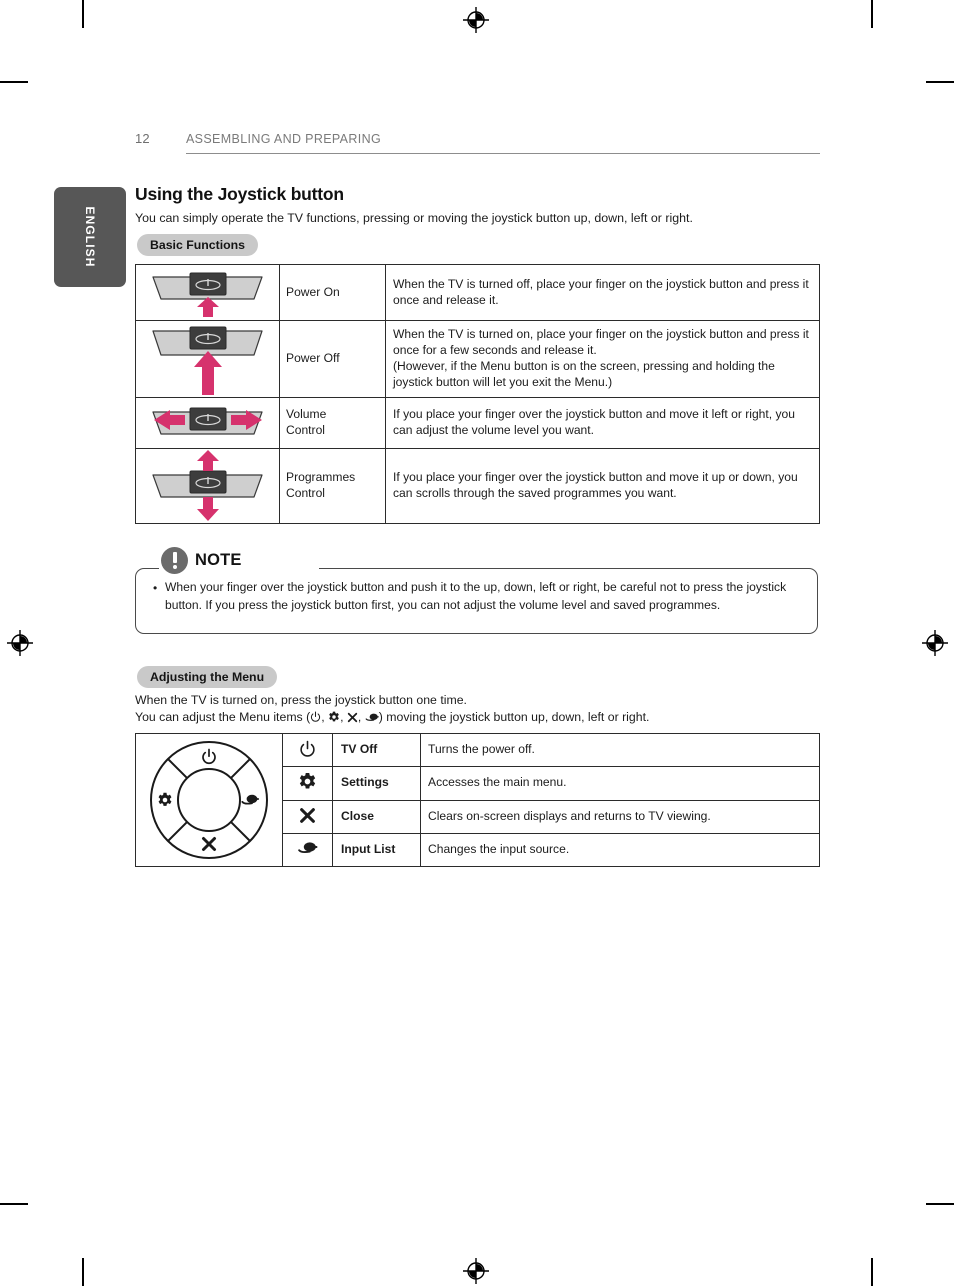 This screenshot has height=1286, width=954. I want to click on joystick-wheel-cell, so click(209, 800).